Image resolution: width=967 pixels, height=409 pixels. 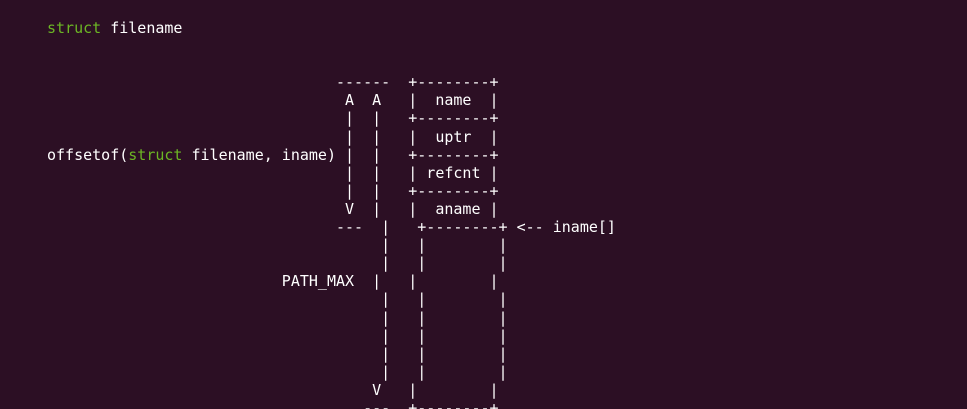 I want to click on code-line: | | | uptr |, so click(x=273, y=136).